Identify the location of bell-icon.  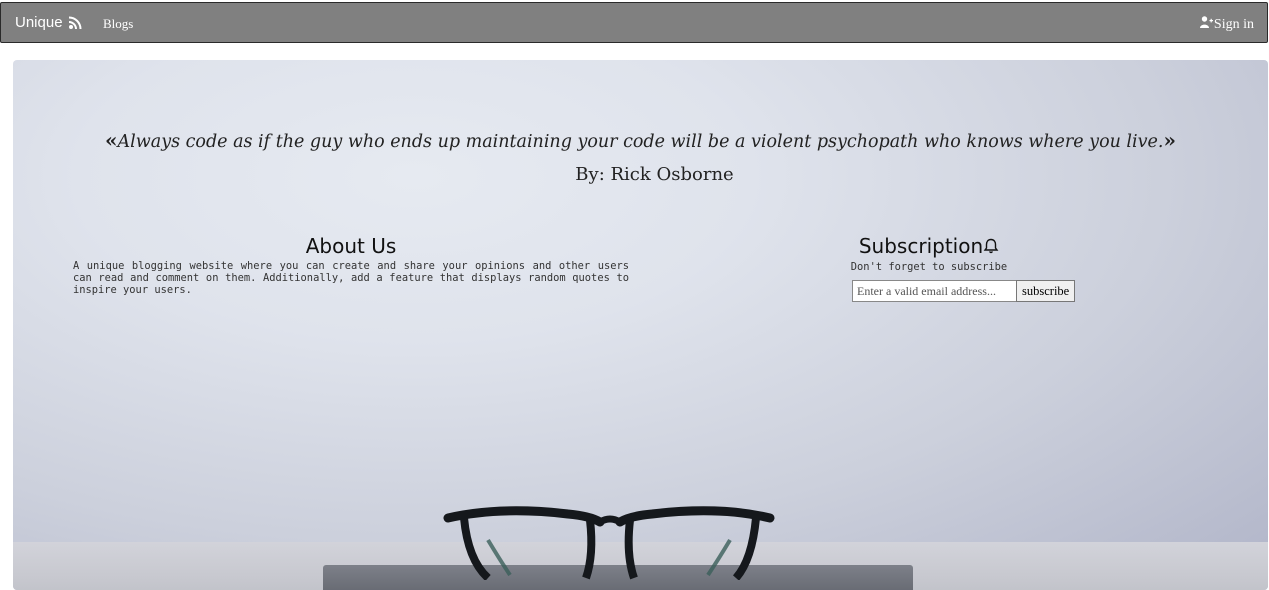
(991, 246).